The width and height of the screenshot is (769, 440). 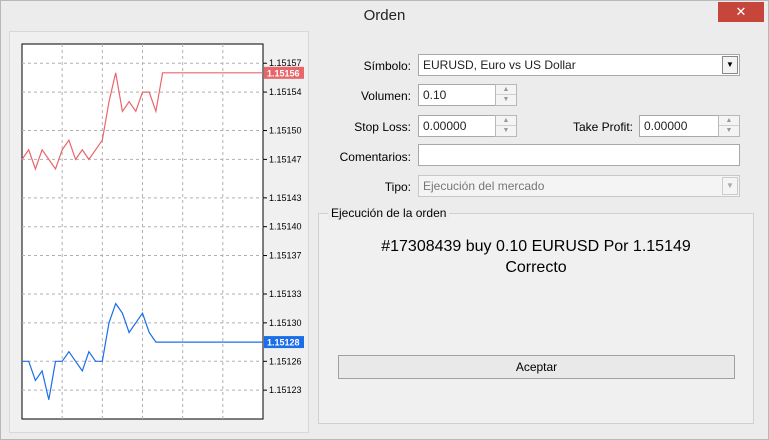 I want to click on window-title: Orden, so click(x=384, y=15).